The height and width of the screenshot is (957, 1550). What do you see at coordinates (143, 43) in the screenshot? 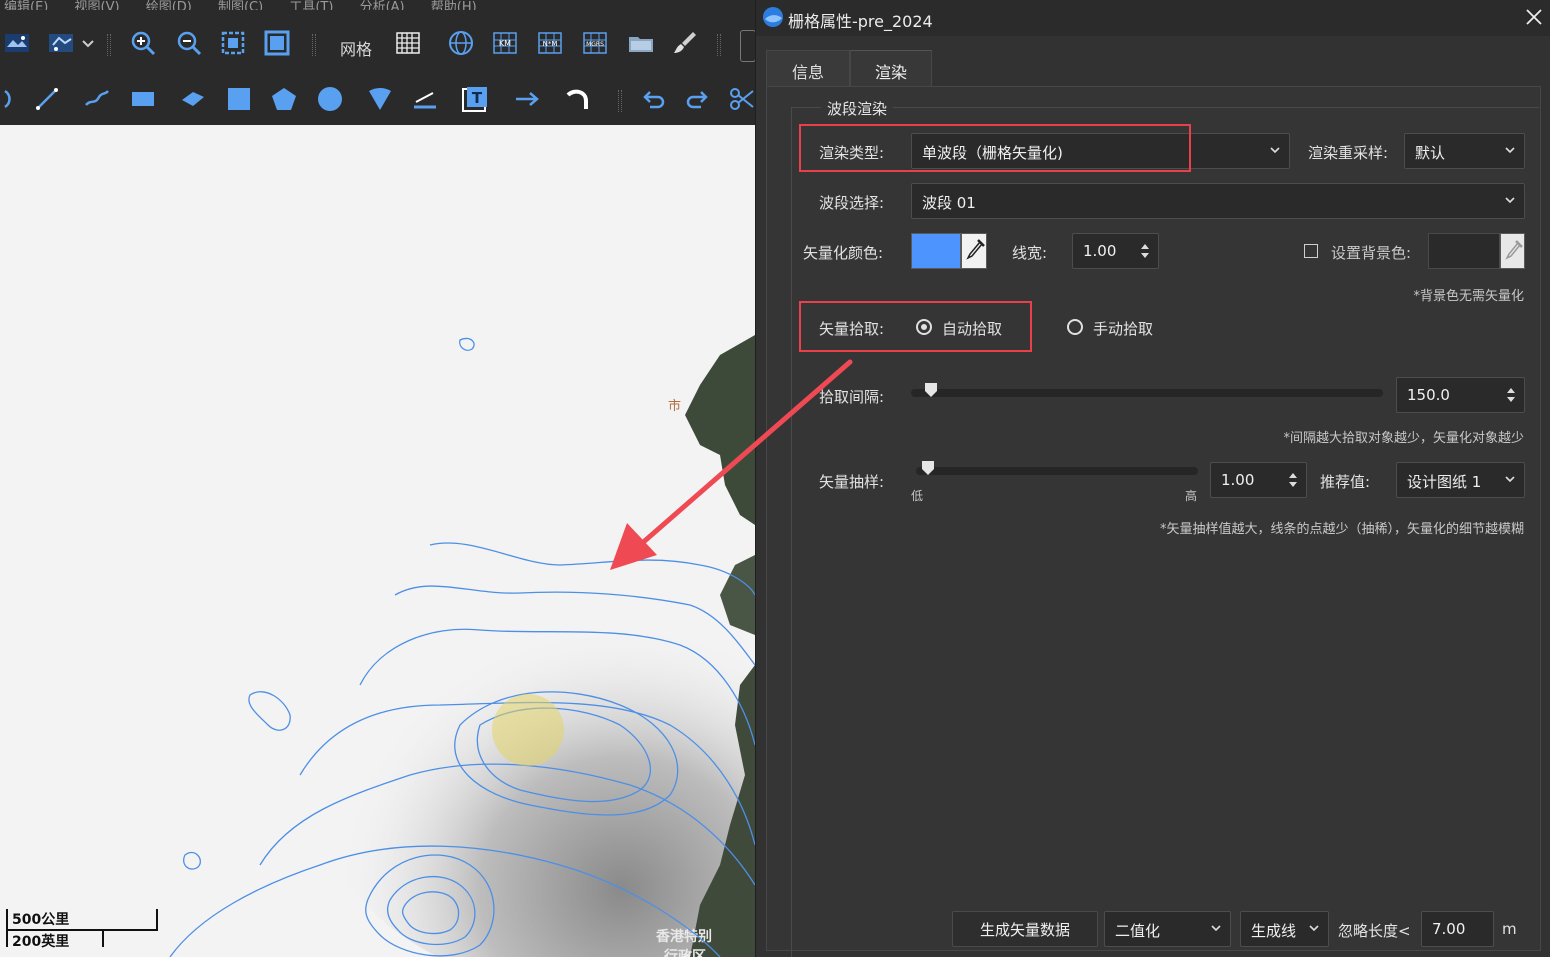
I see `zoom-in-icon` at bounding box center [143, 43].